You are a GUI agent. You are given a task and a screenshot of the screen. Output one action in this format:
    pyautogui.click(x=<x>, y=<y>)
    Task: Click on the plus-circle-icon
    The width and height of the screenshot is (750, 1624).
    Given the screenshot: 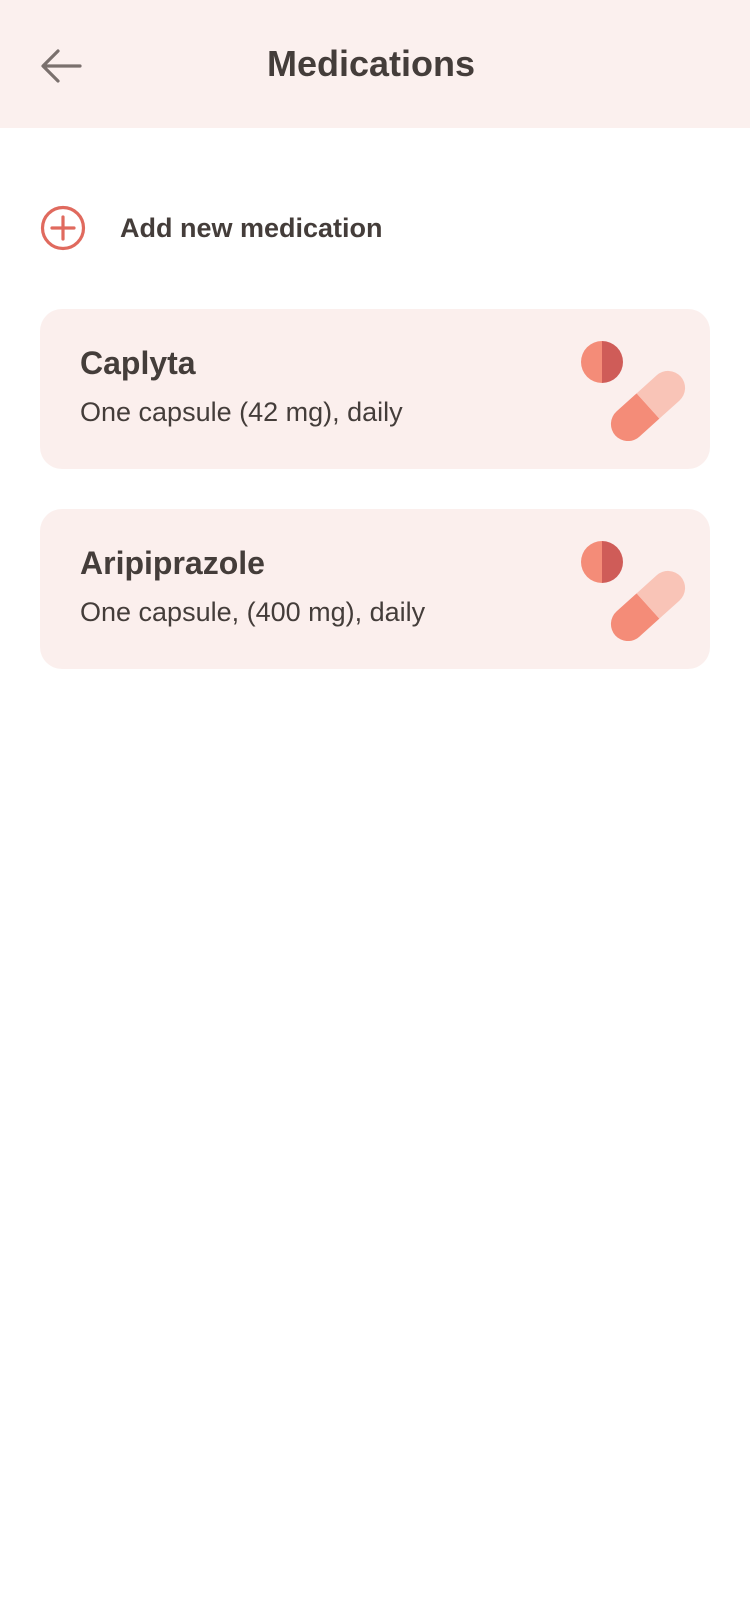 What is the action you would take?
    pyautogui.click(x=63, y=228)
    